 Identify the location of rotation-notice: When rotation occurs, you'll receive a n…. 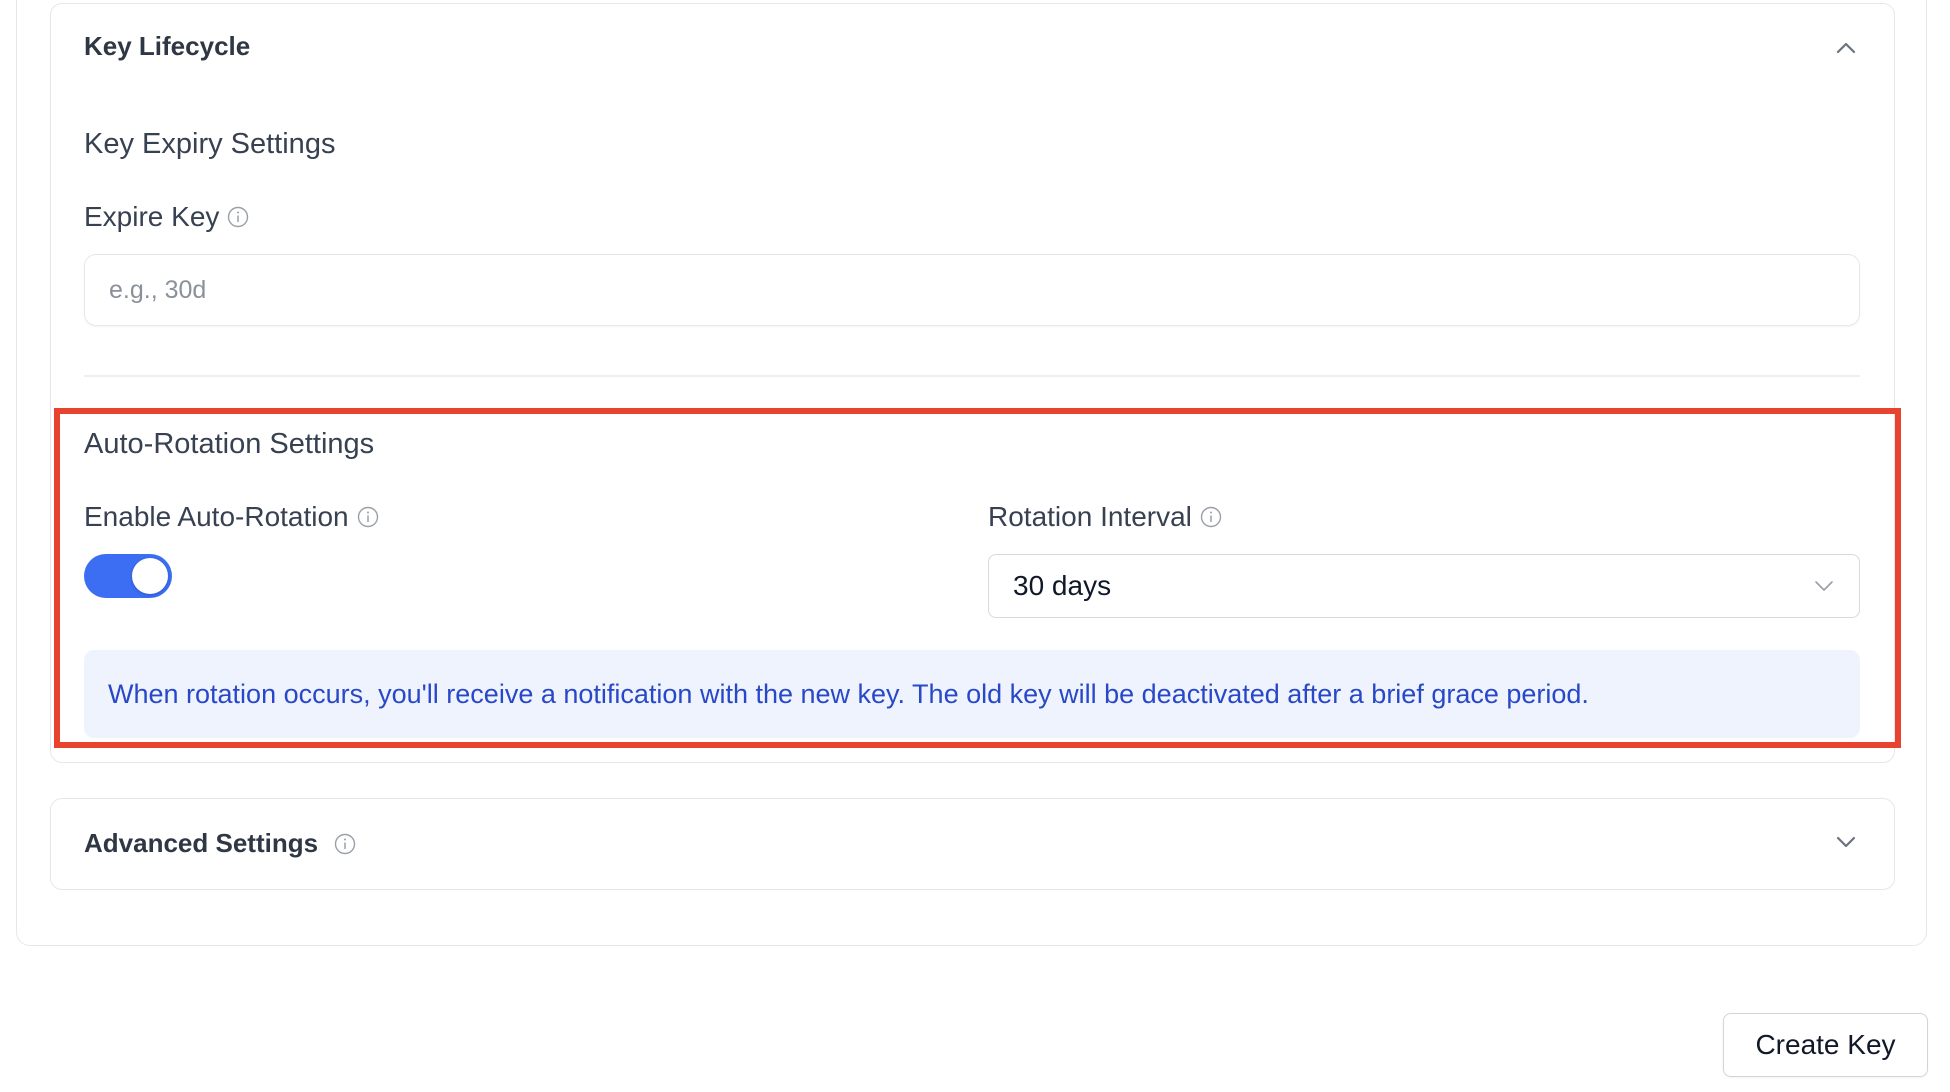
(972, 694).